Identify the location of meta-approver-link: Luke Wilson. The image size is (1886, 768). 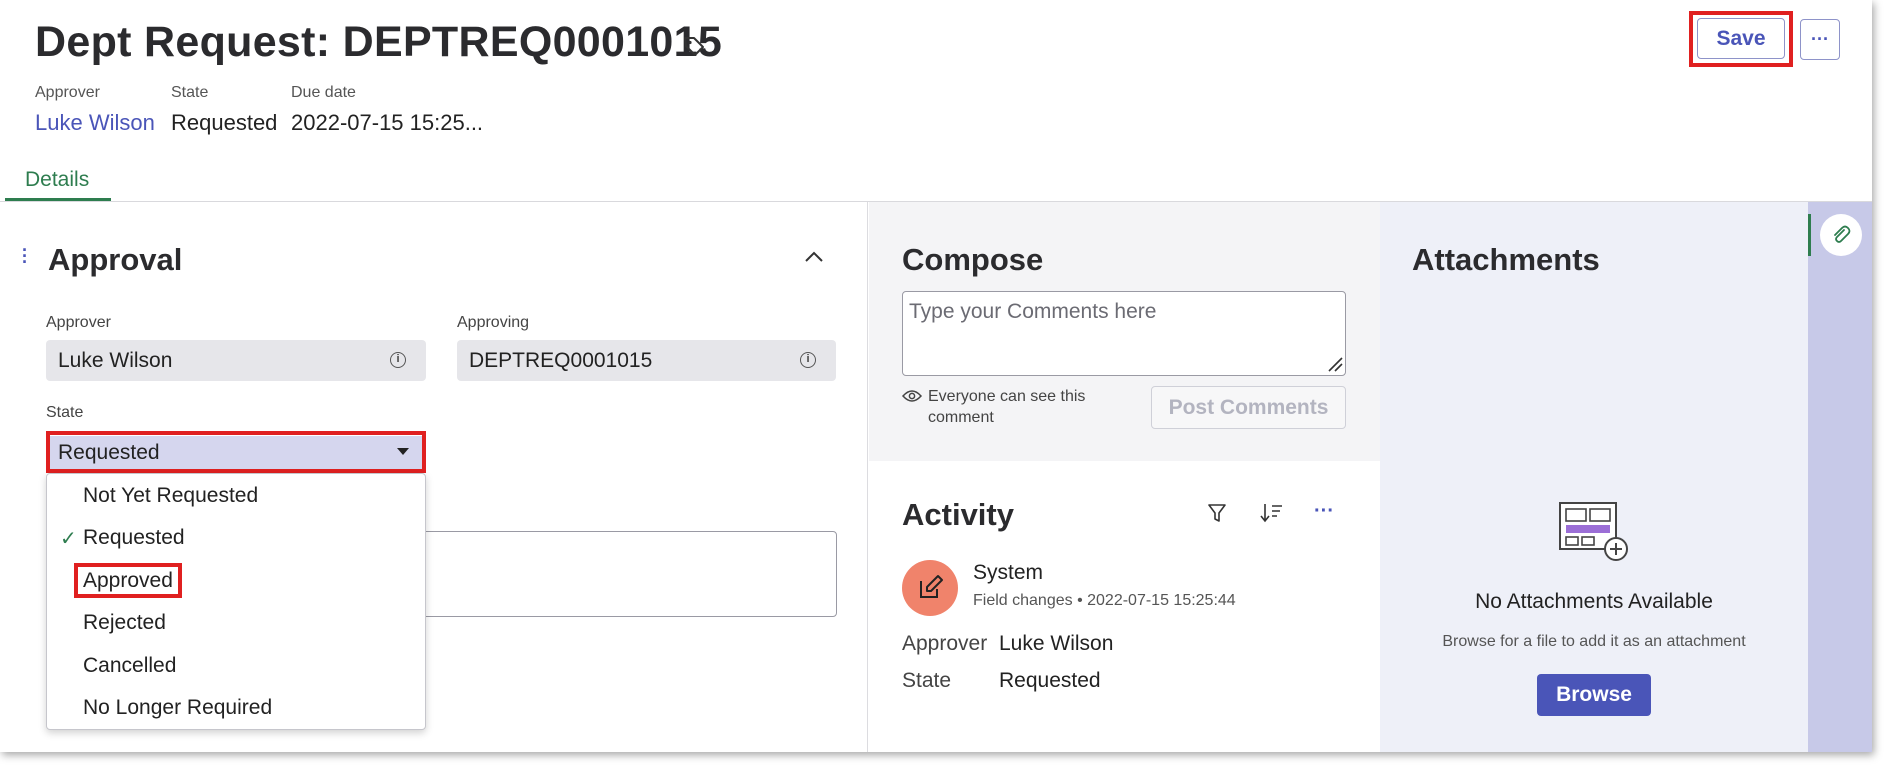
(95, 123).